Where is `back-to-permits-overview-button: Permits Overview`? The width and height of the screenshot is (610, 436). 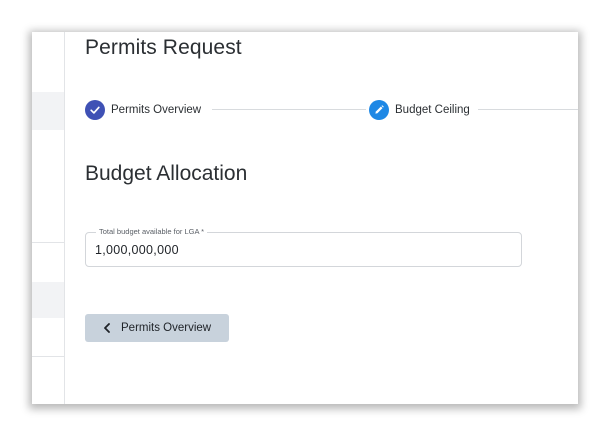 back-to-permits-overview-button: Permits Overview is located at coordinates (157, 328).